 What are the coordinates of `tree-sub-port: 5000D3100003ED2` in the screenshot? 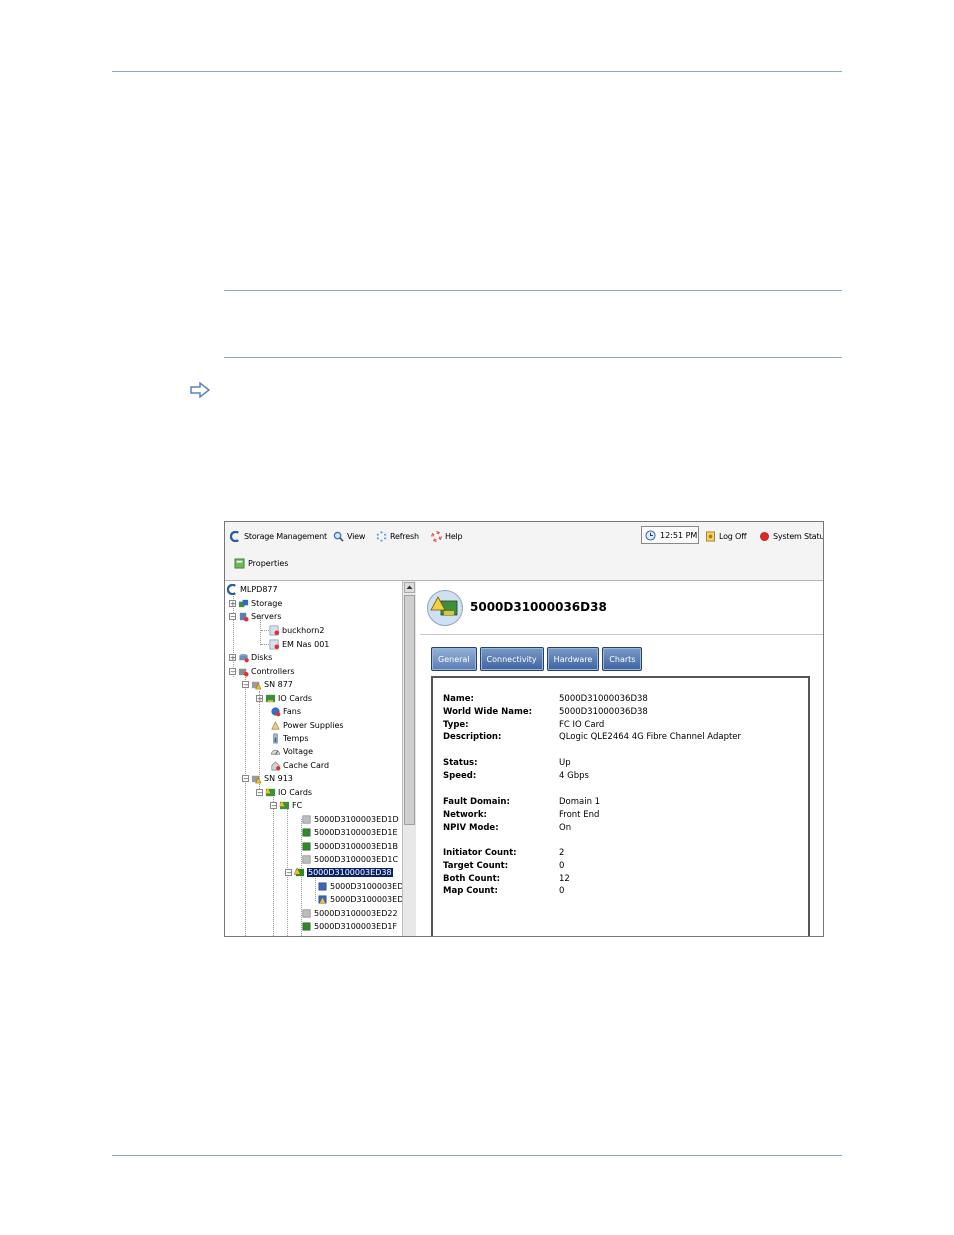 It's located at (362, 886).